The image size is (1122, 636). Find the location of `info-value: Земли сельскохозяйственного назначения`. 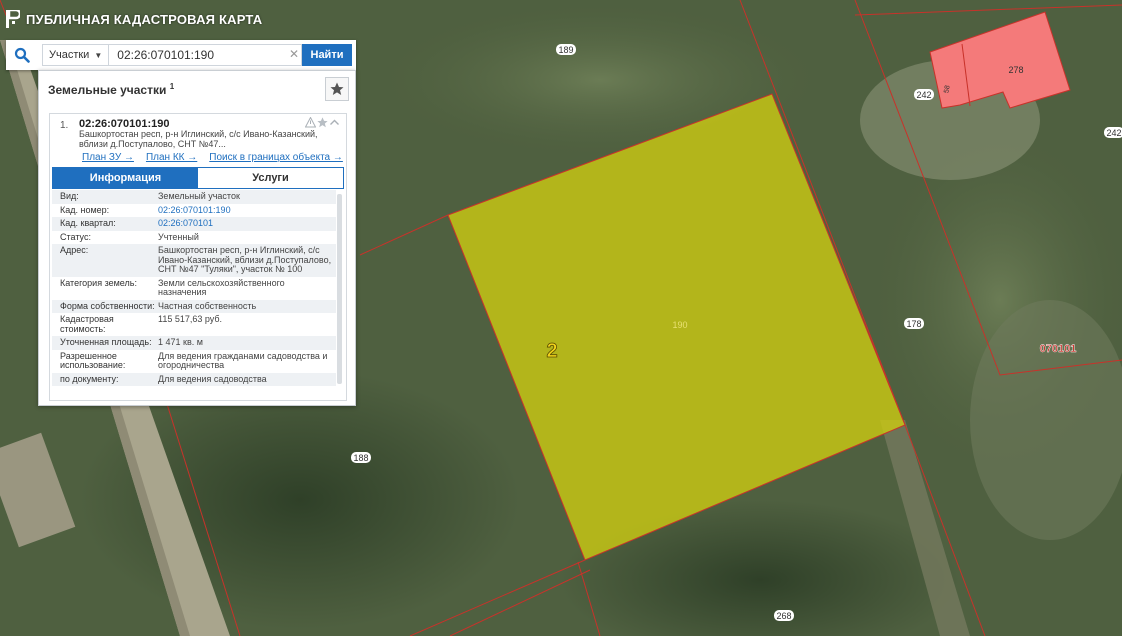

info-value: Земли сельскохозяйственного назначения is located at coordinates (221, 287).